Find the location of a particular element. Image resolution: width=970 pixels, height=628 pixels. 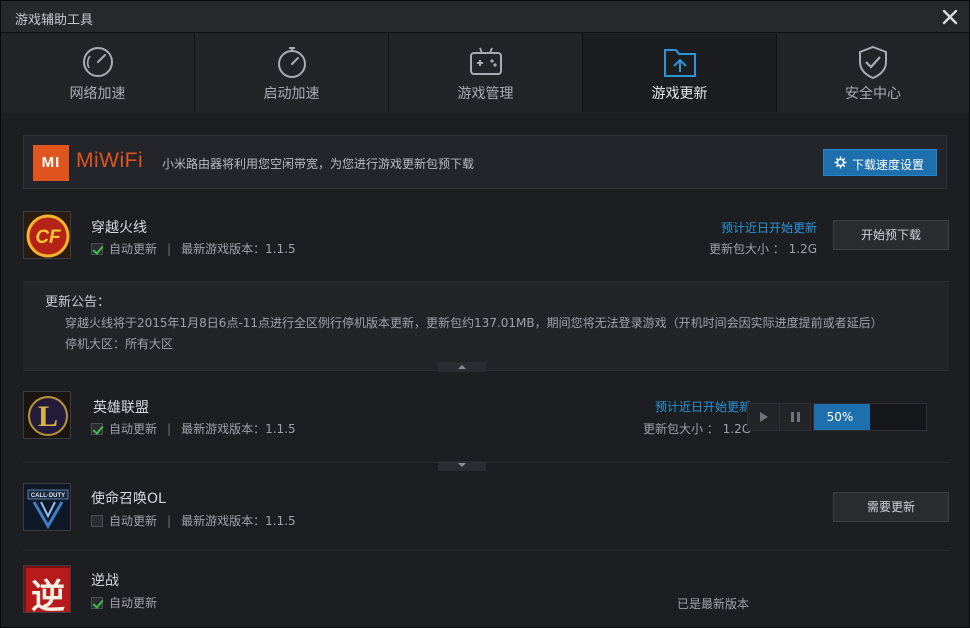

notice-title: 更新公告： is located at coordinates (78, 302).